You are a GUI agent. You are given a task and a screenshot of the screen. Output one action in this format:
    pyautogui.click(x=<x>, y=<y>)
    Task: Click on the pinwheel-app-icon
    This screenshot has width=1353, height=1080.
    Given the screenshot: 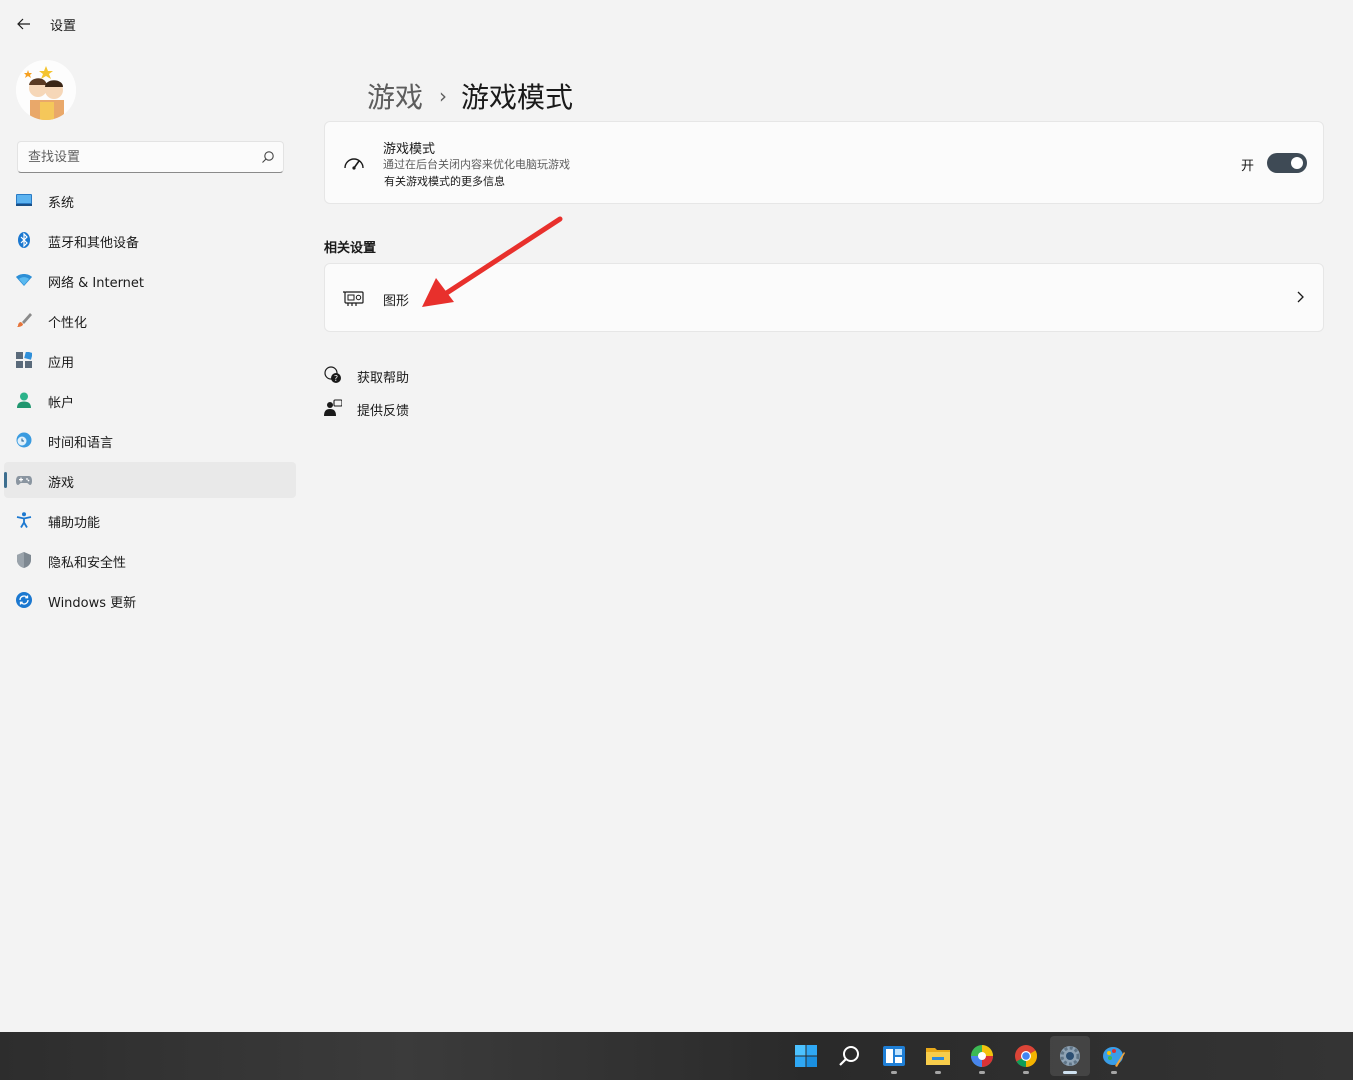 What is the action you would take?
    pyautogui.click(x=982, y=1056)
    